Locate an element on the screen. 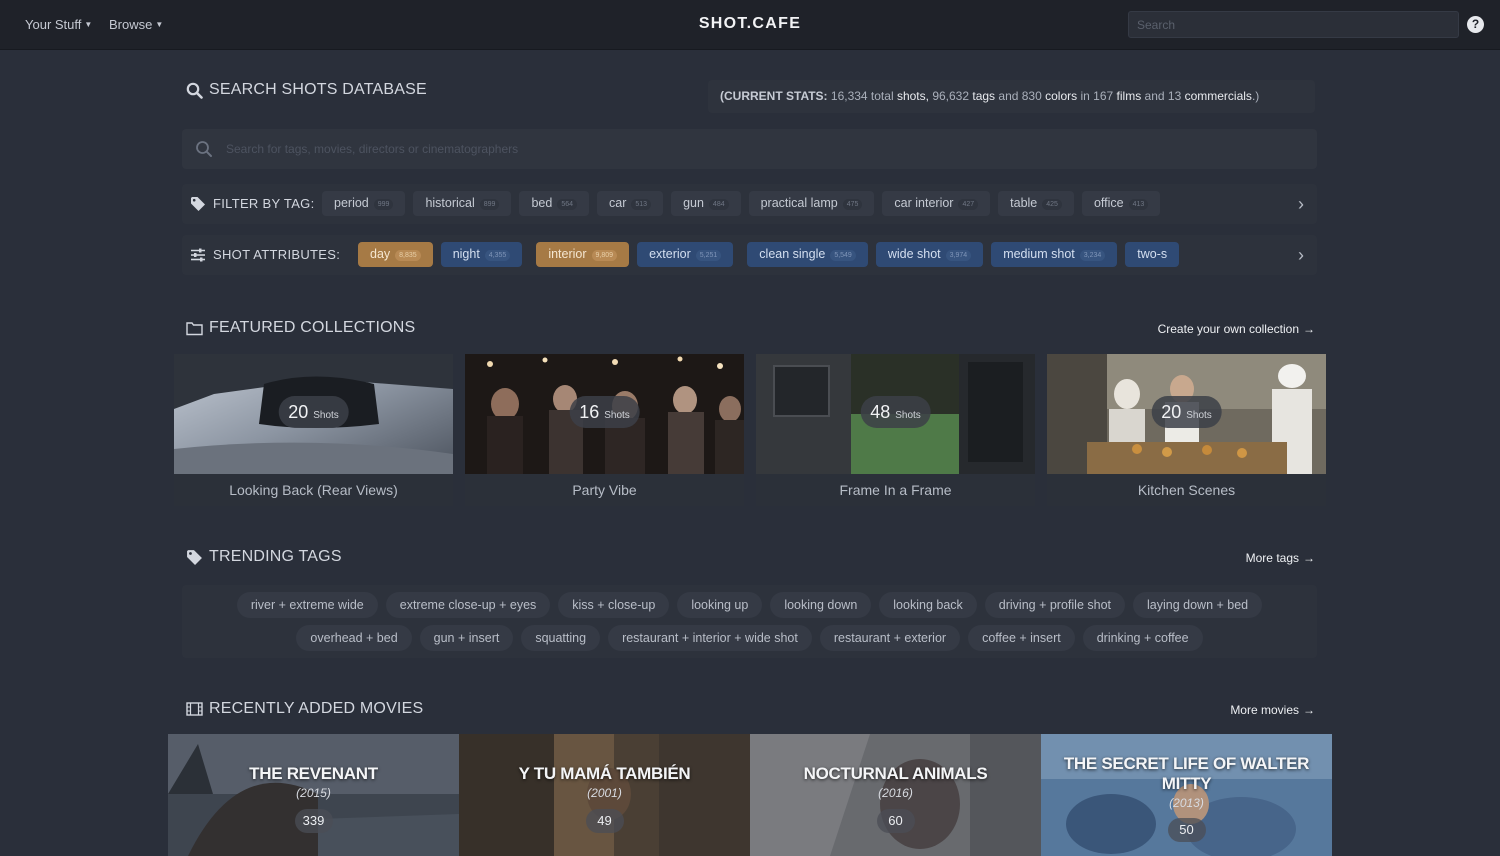  attribute-chip-wide-shot: wide shot 3,974 is located at coordinates (929, 254).